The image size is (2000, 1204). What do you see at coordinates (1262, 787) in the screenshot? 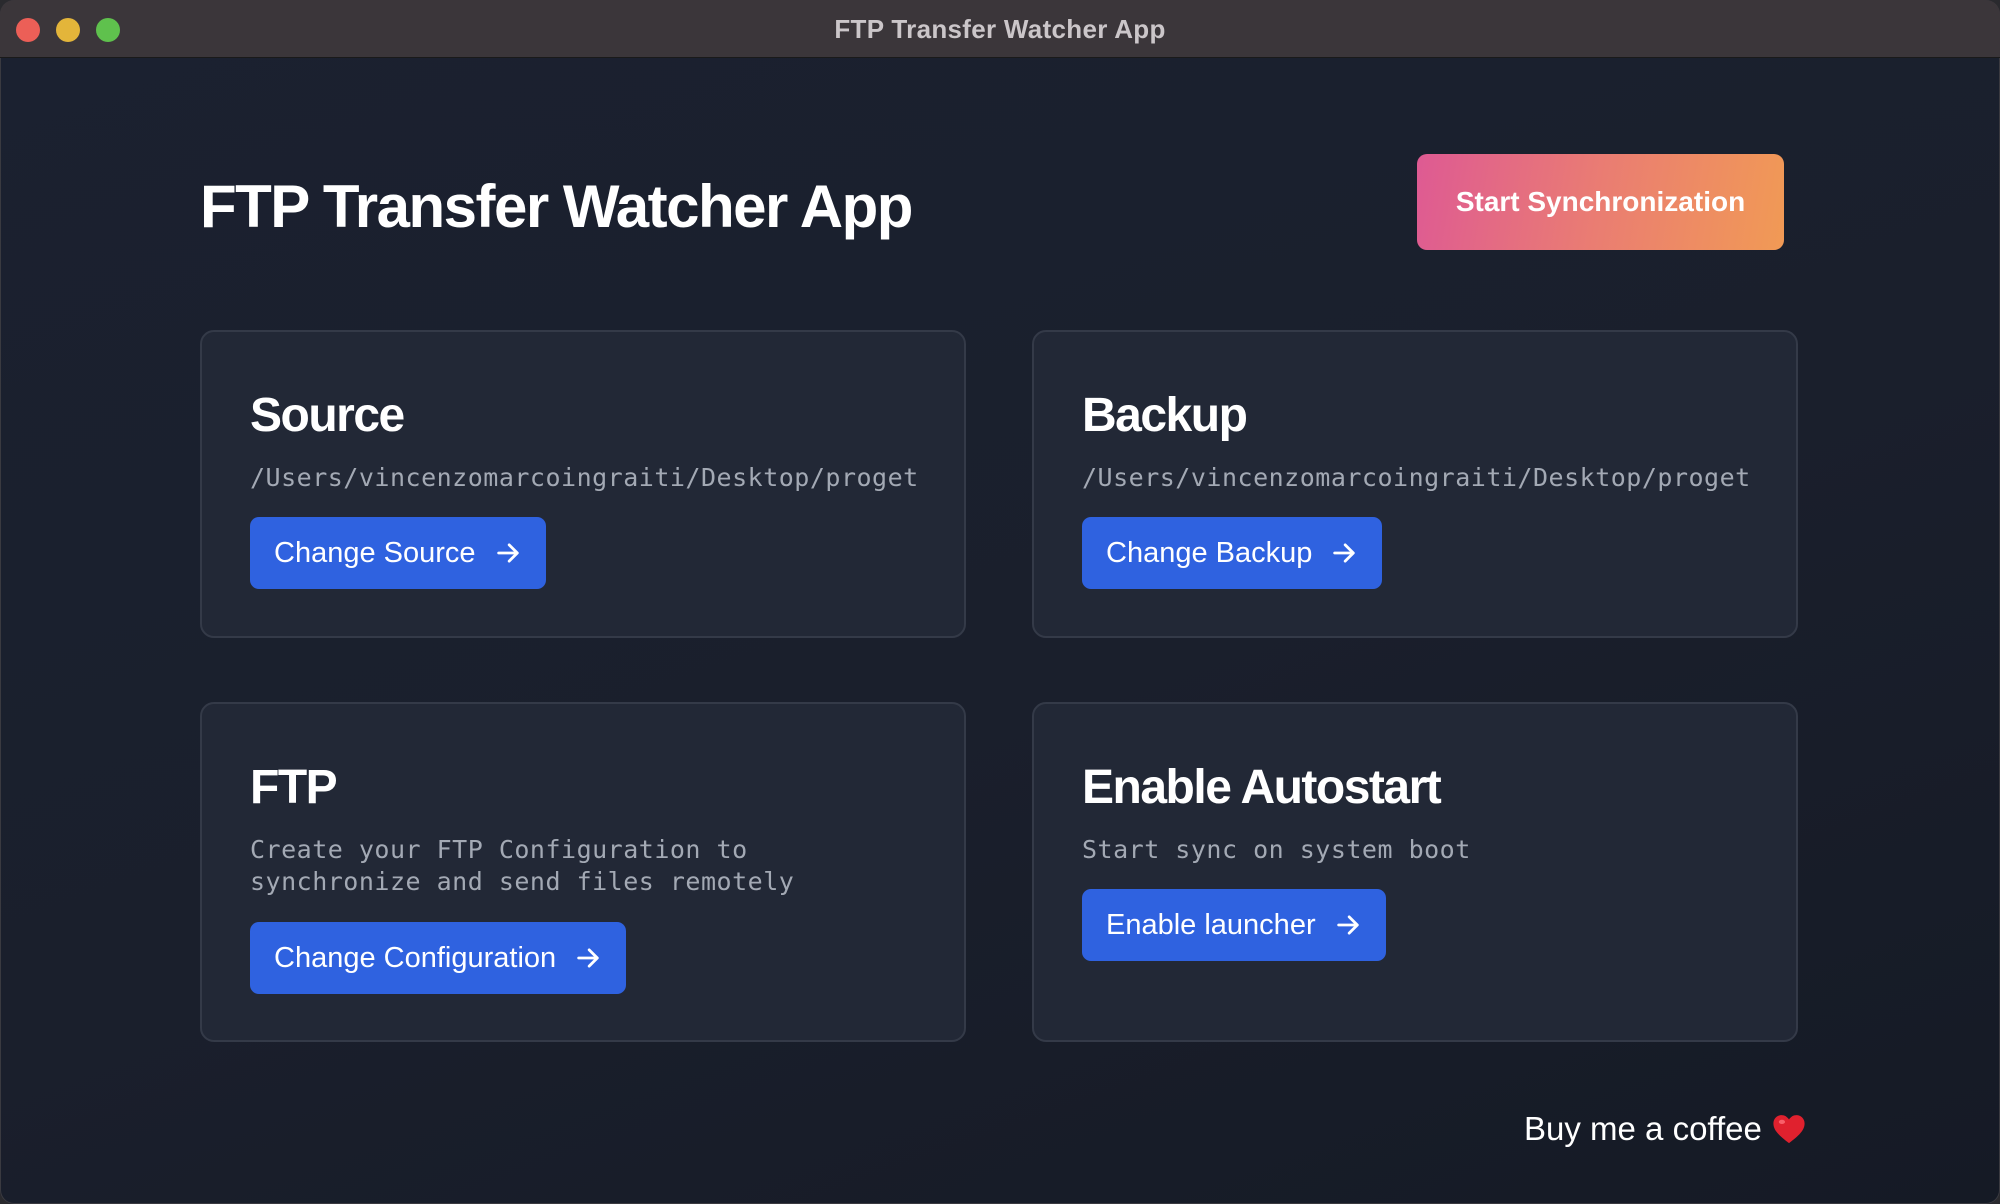
I see `autostart-title: Enable Autostart` at bounding box center [1262, 787].